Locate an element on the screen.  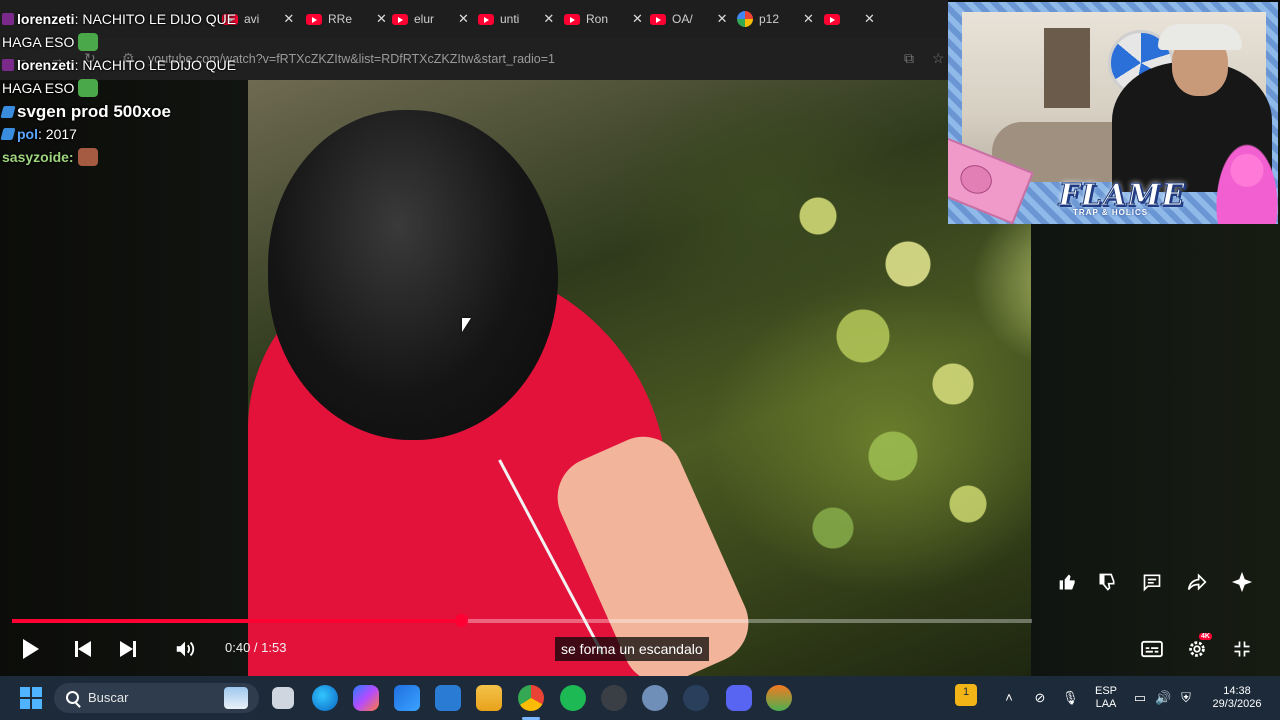
volume-icon is located at coordinates (185, 649).